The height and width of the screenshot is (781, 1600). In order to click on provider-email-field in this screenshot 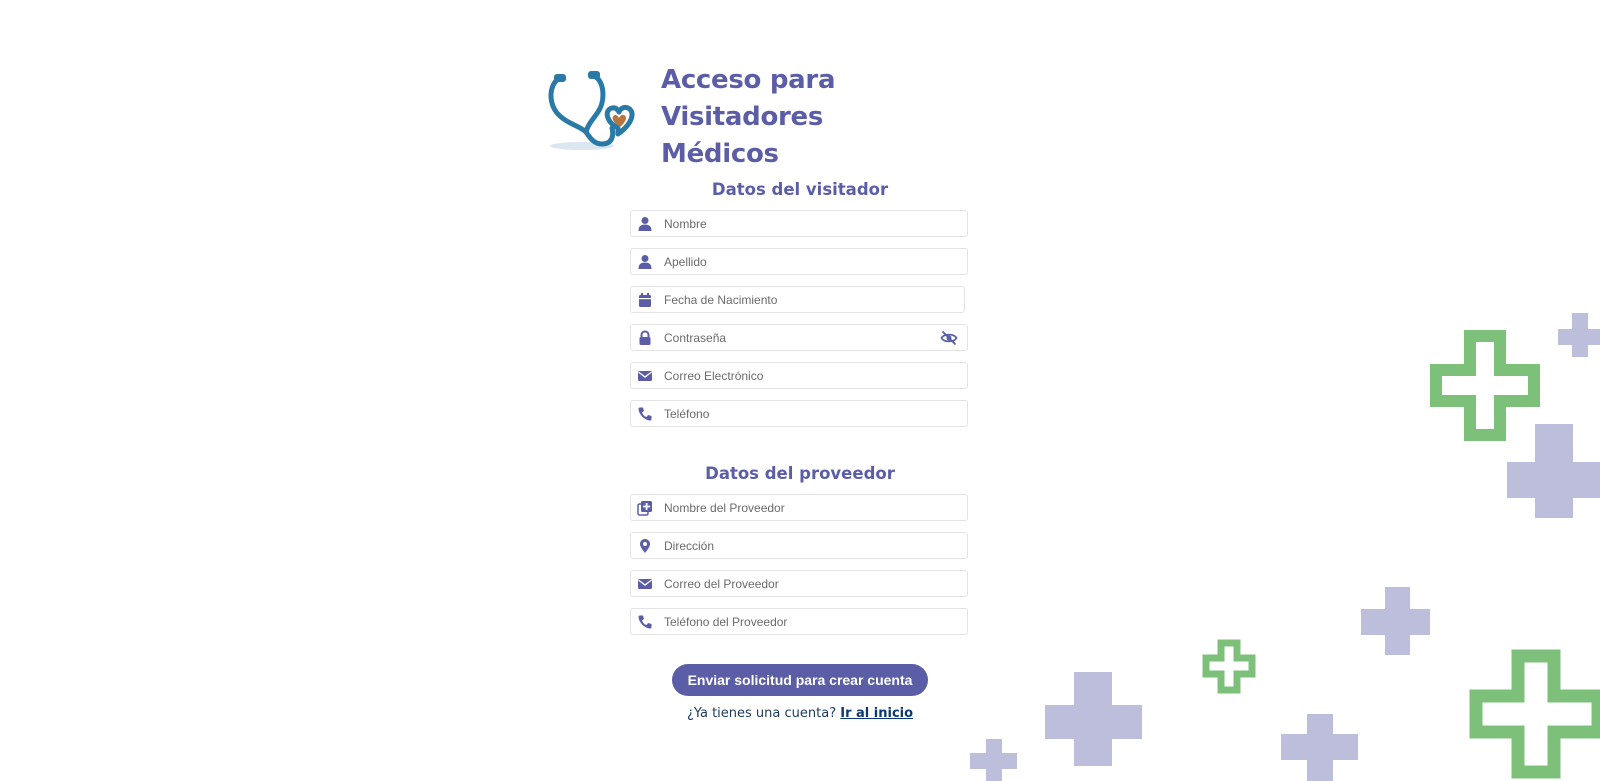, I will do `click(799, 583)`.